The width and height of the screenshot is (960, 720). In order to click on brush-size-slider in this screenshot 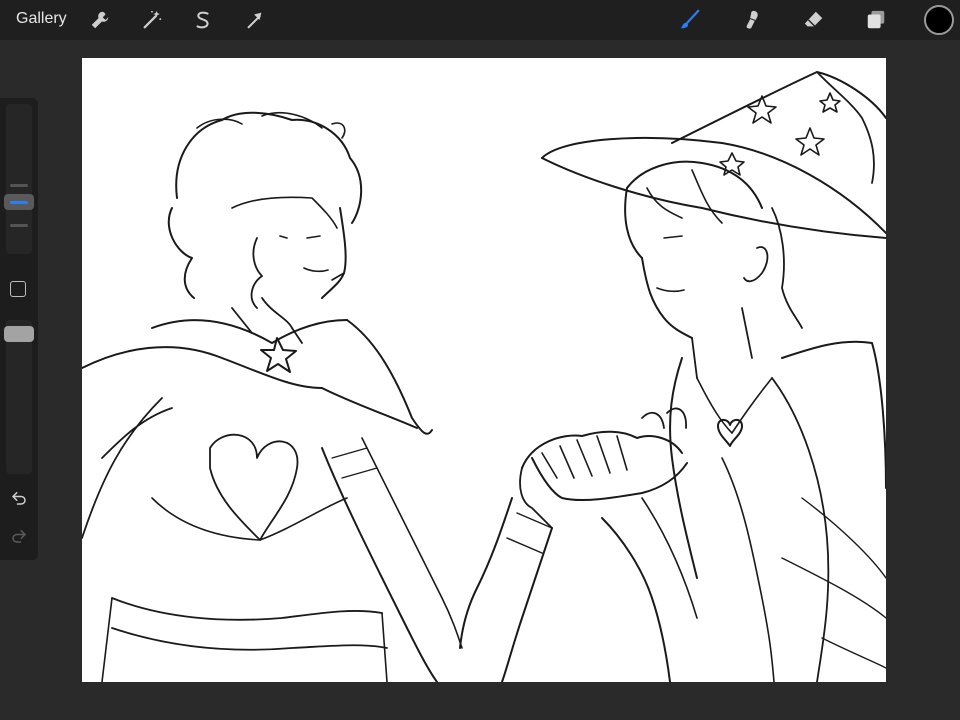, I will do `click(19, 179)`.